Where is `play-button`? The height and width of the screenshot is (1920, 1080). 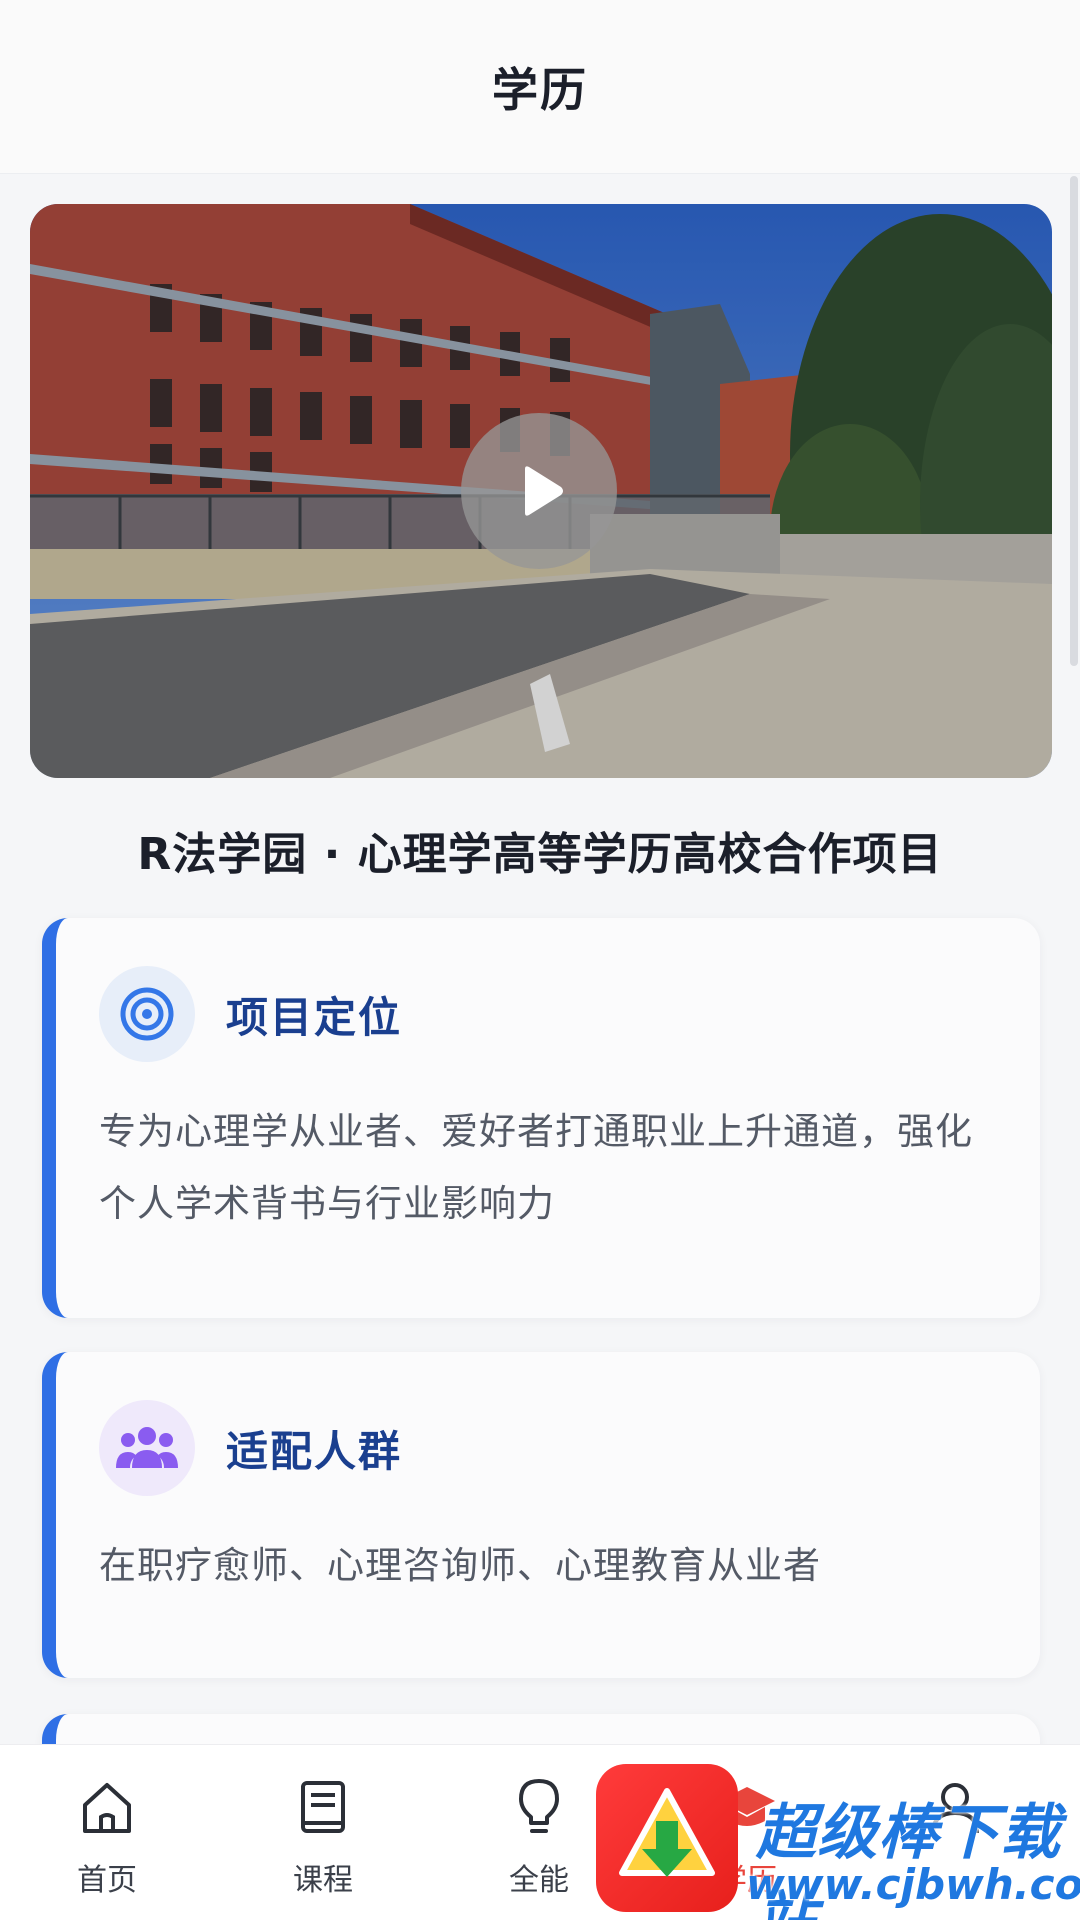
play-button is located at coordinates (539, 491).